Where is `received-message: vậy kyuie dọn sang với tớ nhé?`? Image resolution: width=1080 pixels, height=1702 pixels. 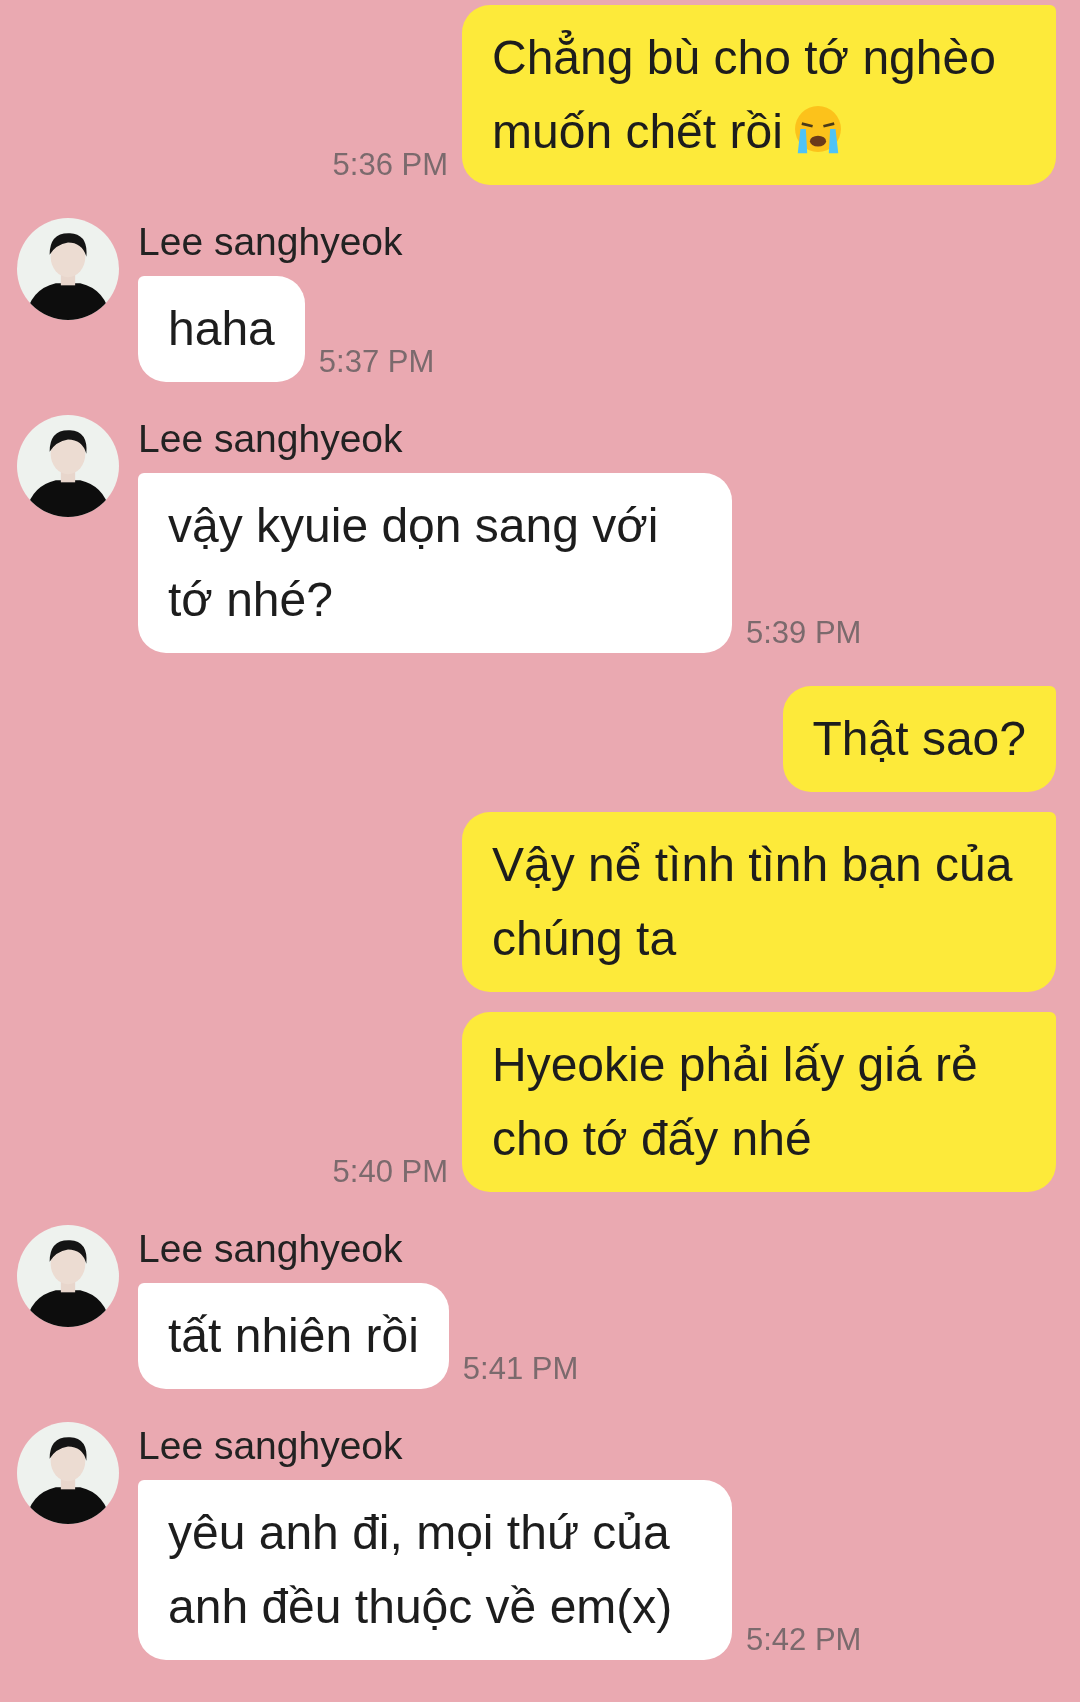
received-message: vậy kyuie dọn sang với tớ nhé? is located at coordinates (435, 563).